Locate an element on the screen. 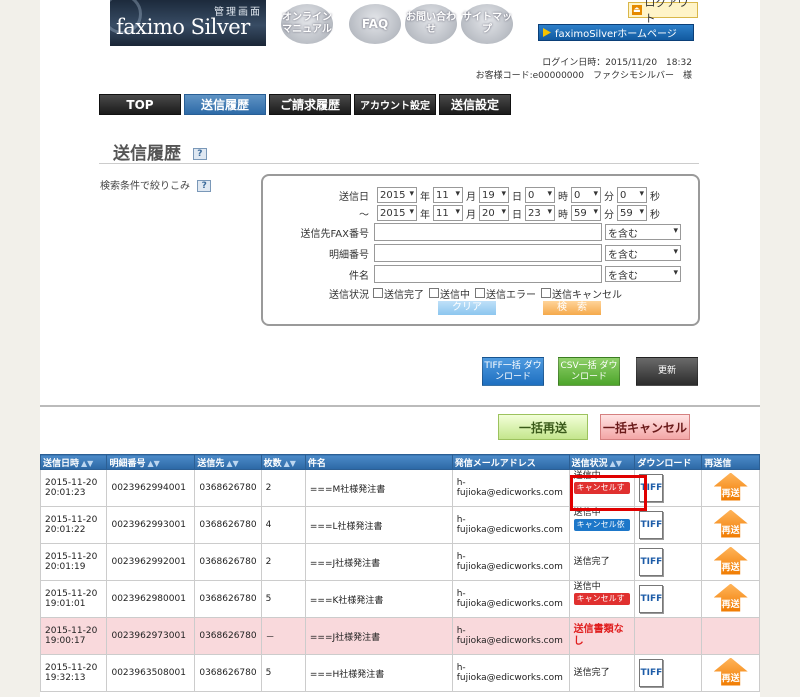  col-detail-number: 明細番号 ▲▼ is located at coordinates (151, 462).